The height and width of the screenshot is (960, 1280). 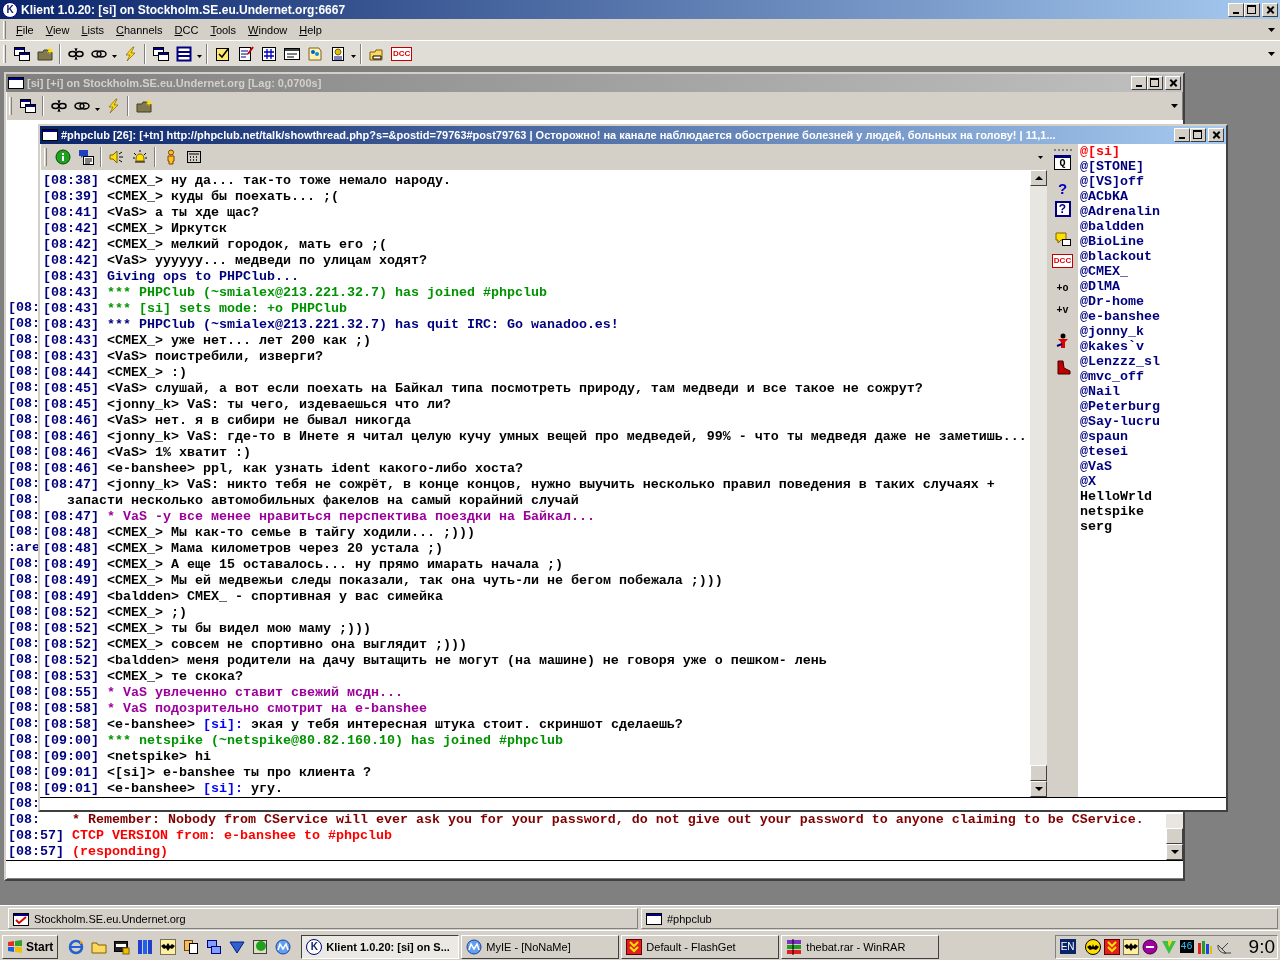 What do you see at coordinates (1153, 316) in the screenshot?
I see `nickname: @e-banshee` at bounding box center [1153, 316].